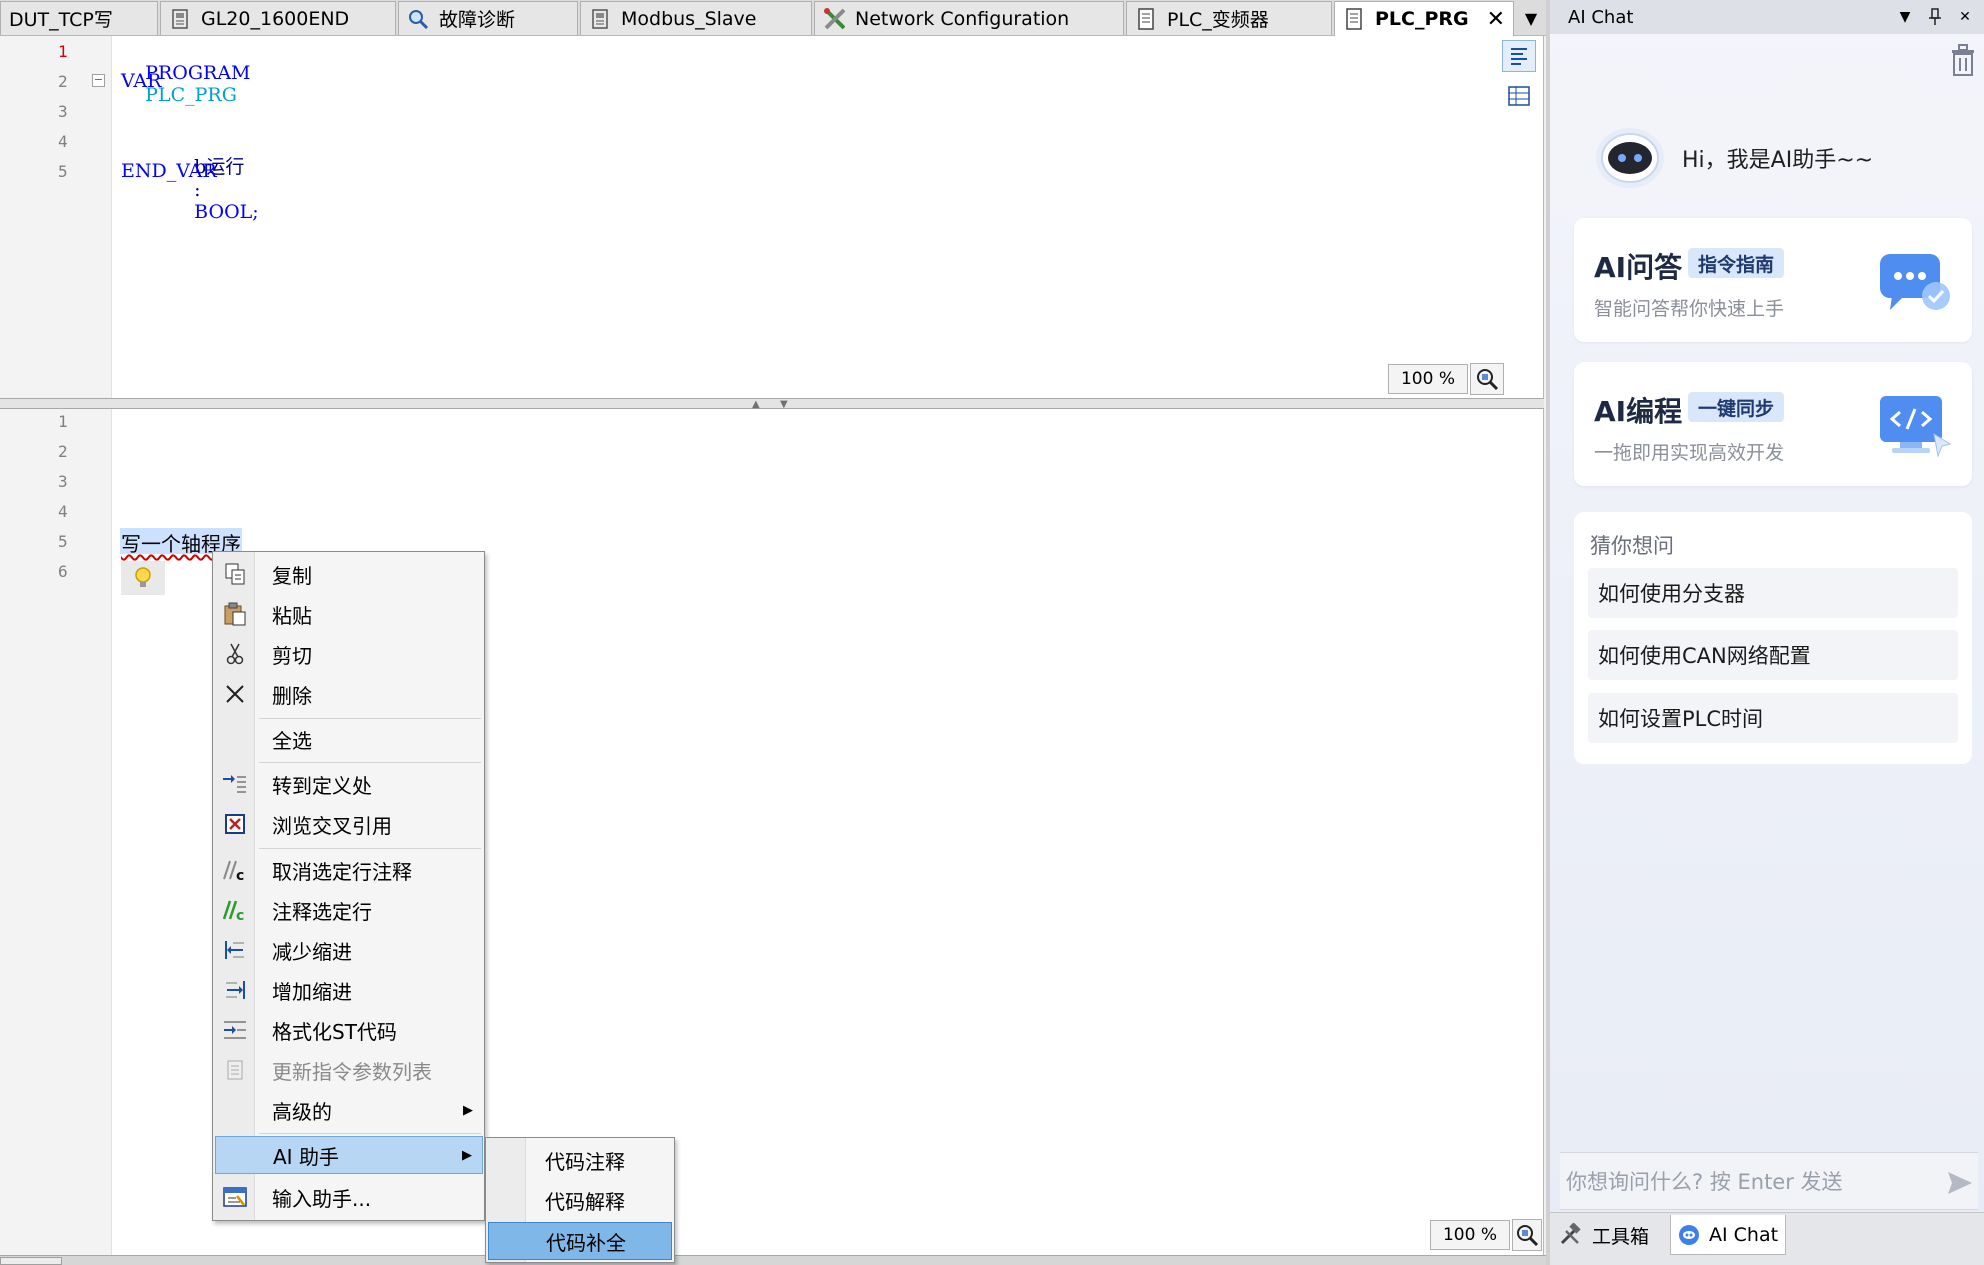 Image resolution: width=1984 pixels, height=1265 pixels. Describe the element at coordinates (1965, 17) in the screenshot. I see `close-panel-icon: ✕` at that location.